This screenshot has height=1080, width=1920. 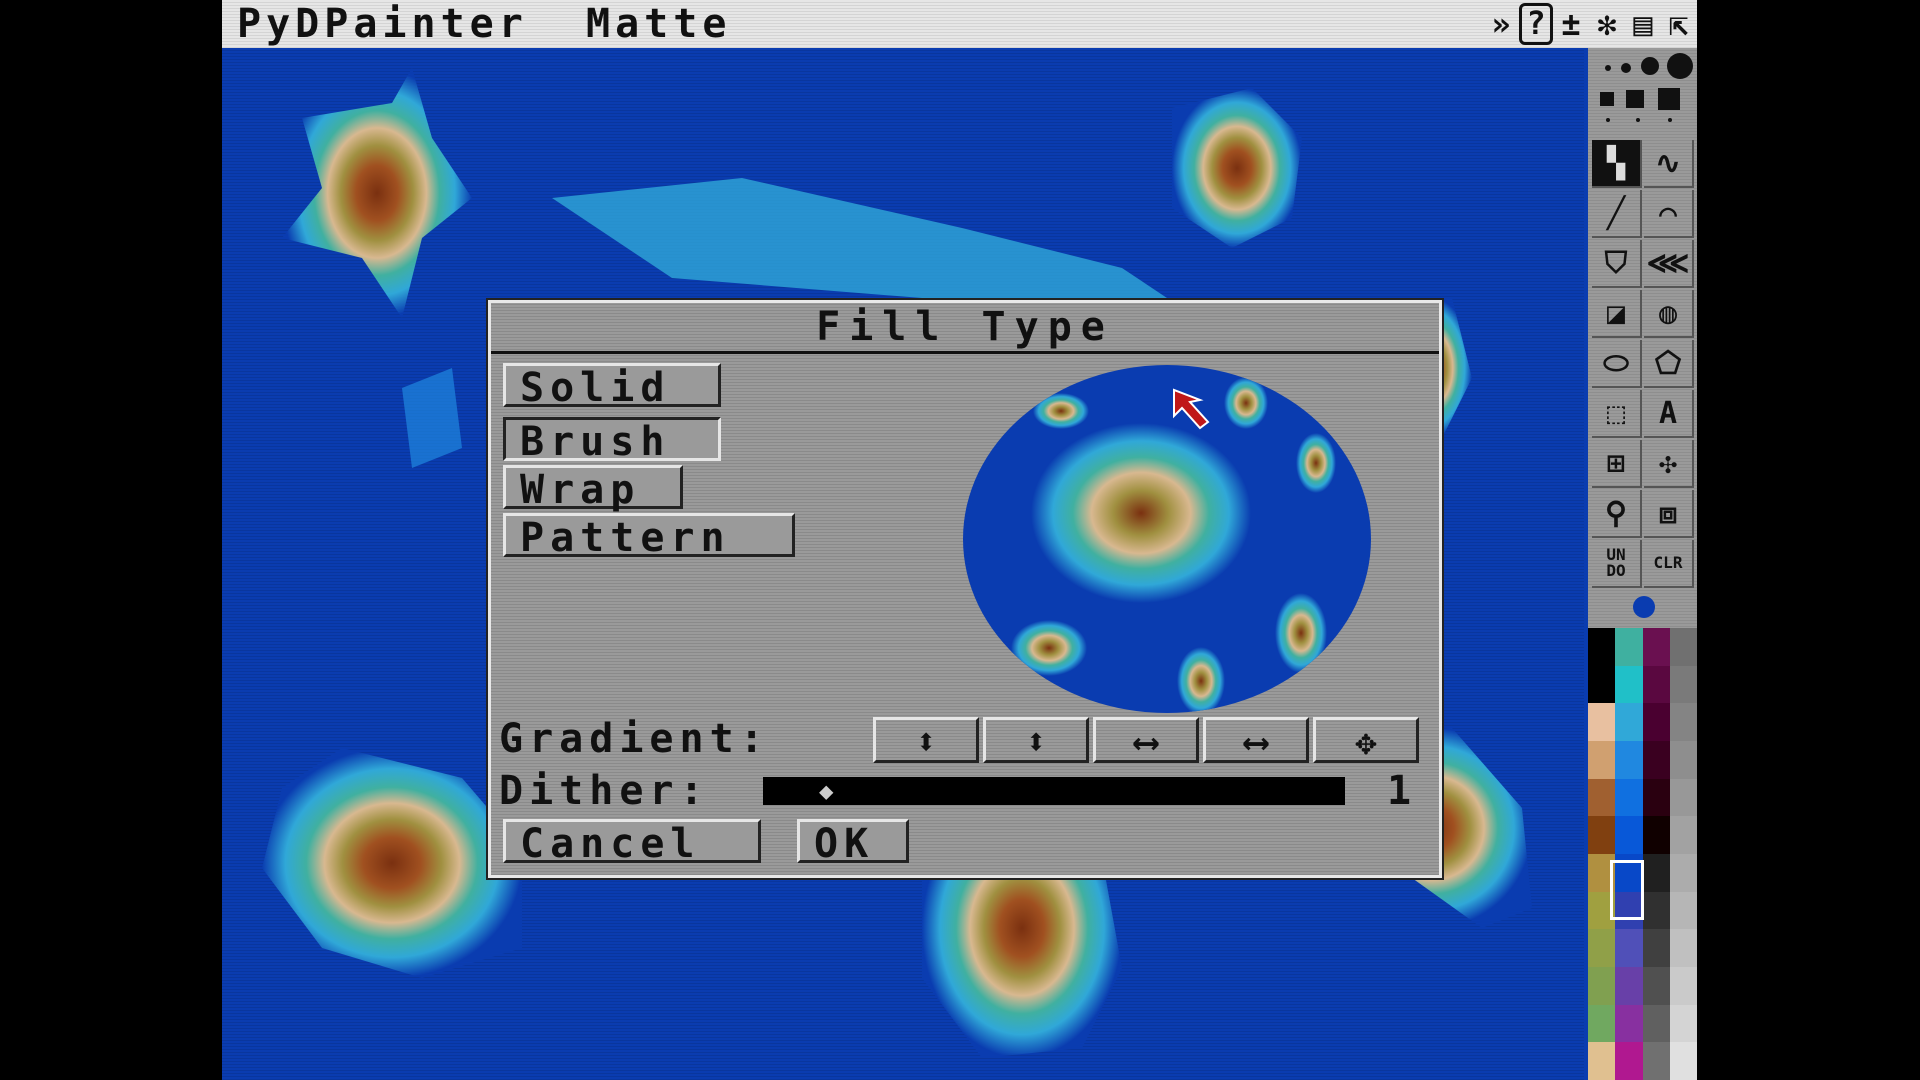 What do you see at coordinates (604, 791) in the screenshot?
I see `dither-label: Dither:` at bounding box center [604, 791].